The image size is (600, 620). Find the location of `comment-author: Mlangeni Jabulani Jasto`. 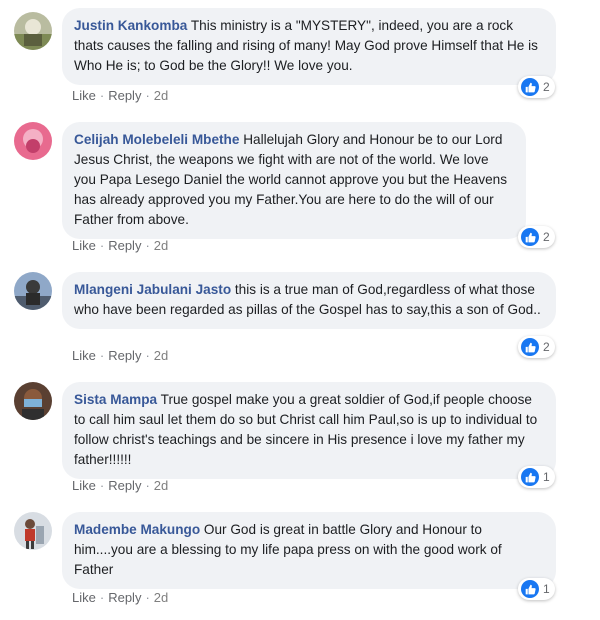

comment-author: Mlangeni Jabulani Jasto is located at coordinates (152, 289).